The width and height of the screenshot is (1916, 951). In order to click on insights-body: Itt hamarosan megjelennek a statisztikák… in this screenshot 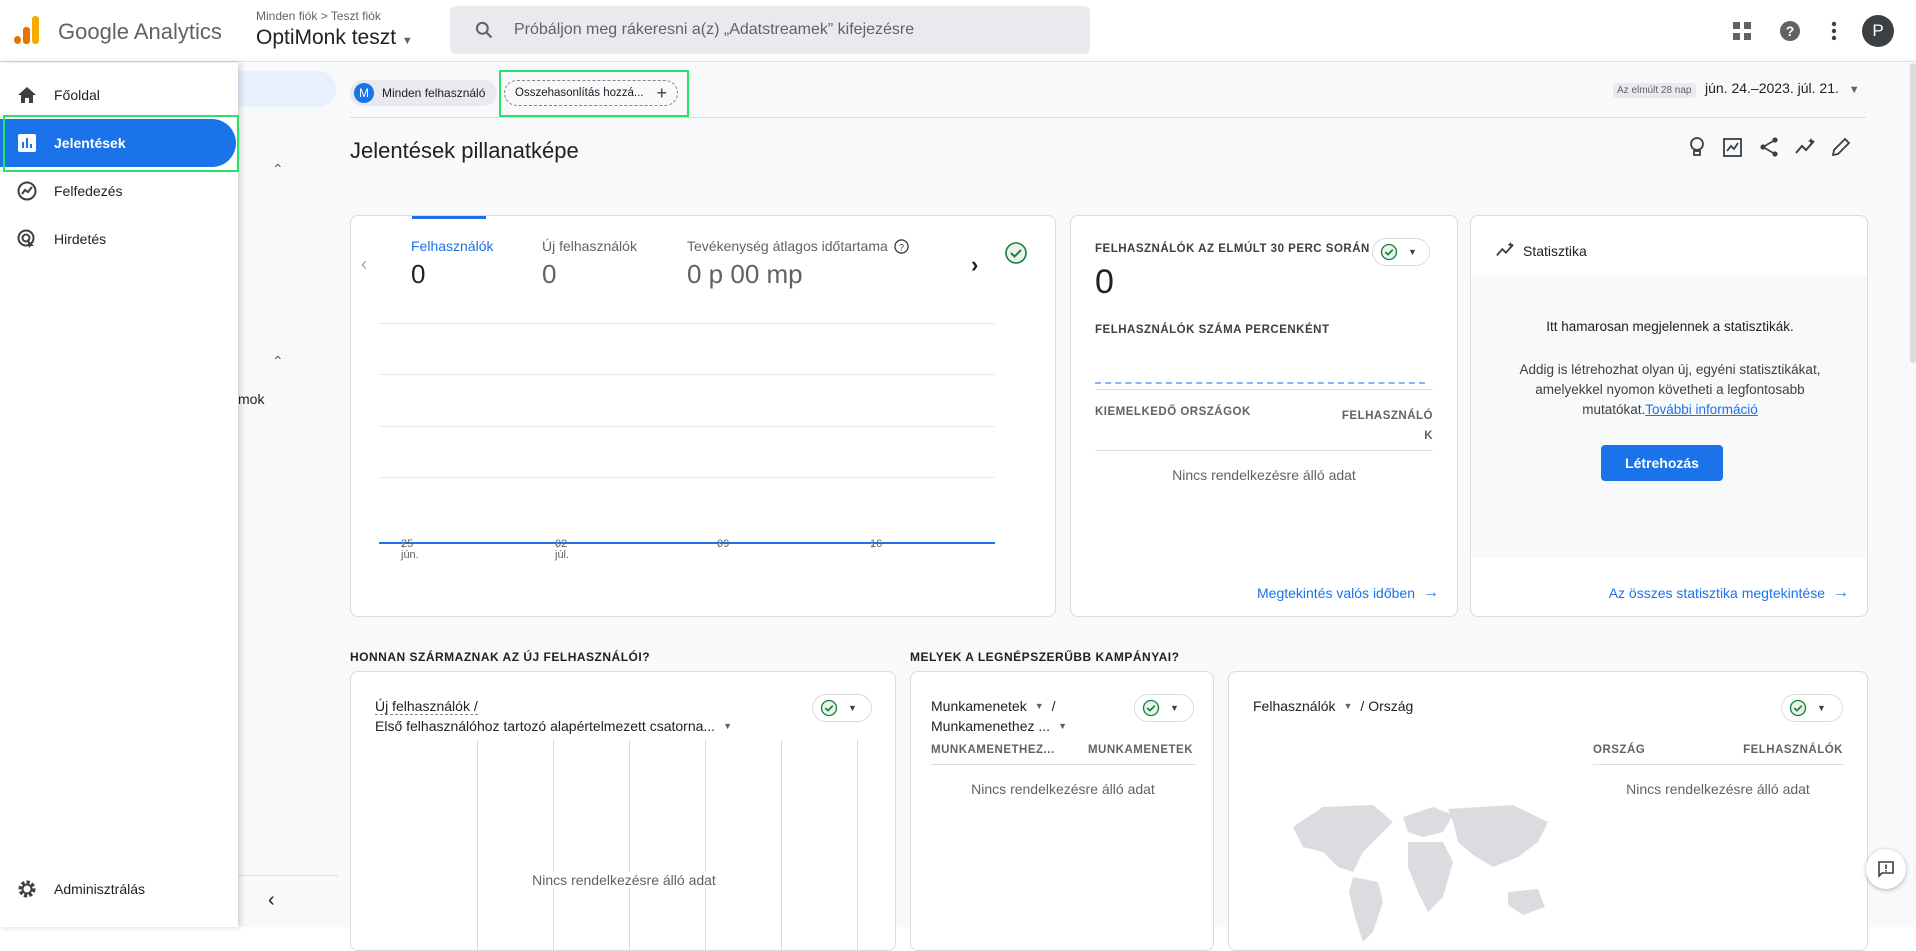, I will do `click(1669, 417)`.